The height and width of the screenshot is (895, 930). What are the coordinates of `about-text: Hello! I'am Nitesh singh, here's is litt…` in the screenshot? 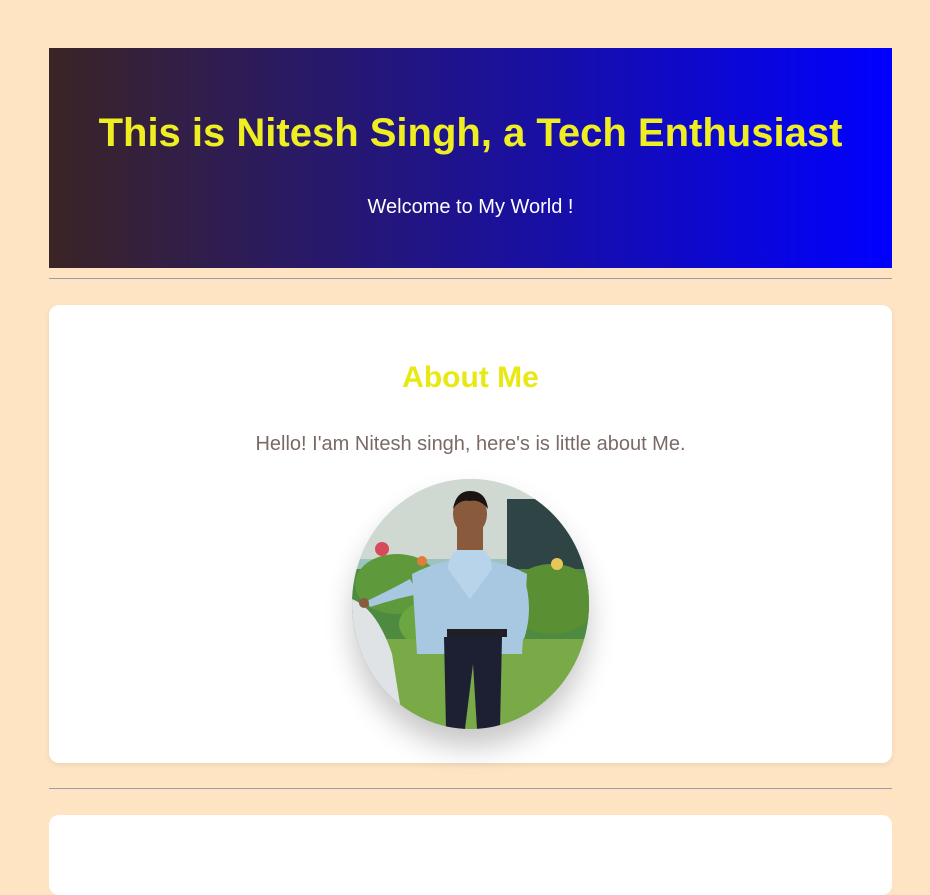 It's located at (470, 444).